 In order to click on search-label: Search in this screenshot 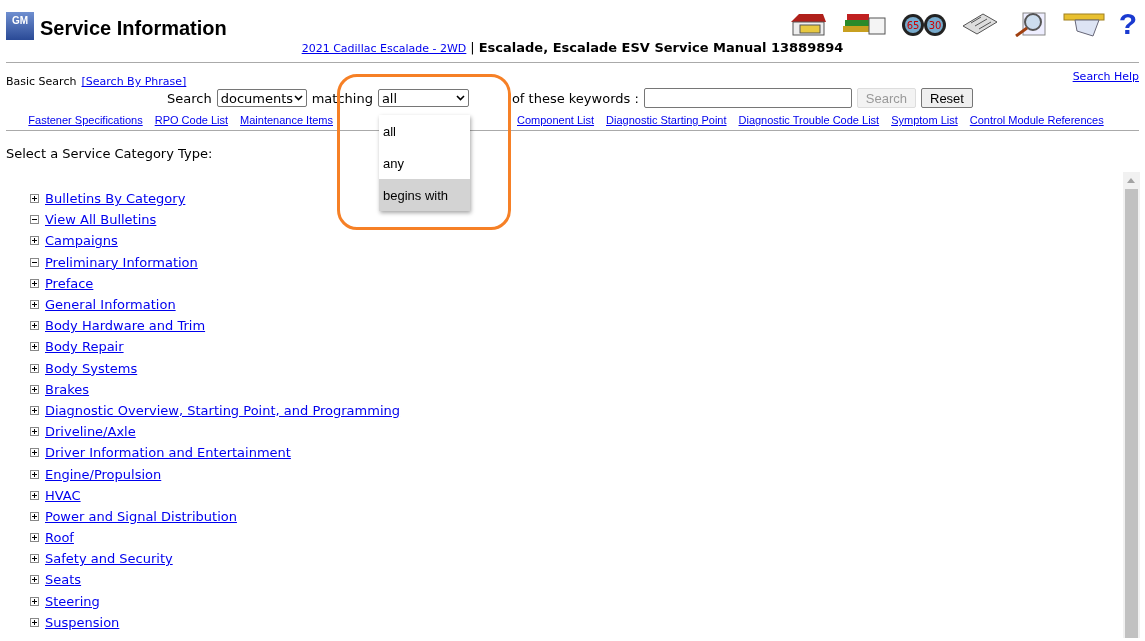, I will do `click(189, 98)`.